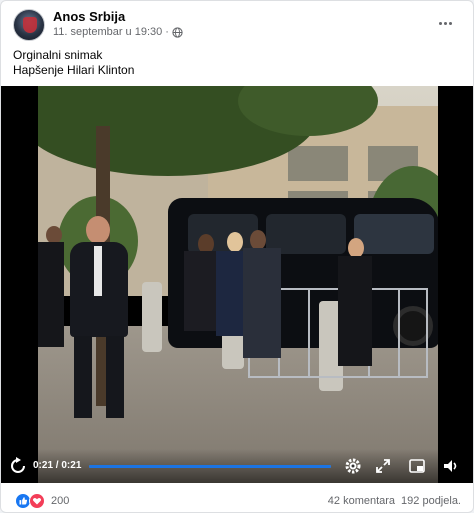  I want to click on post-date: 11. septembar u 19:30, so click(107, 32).